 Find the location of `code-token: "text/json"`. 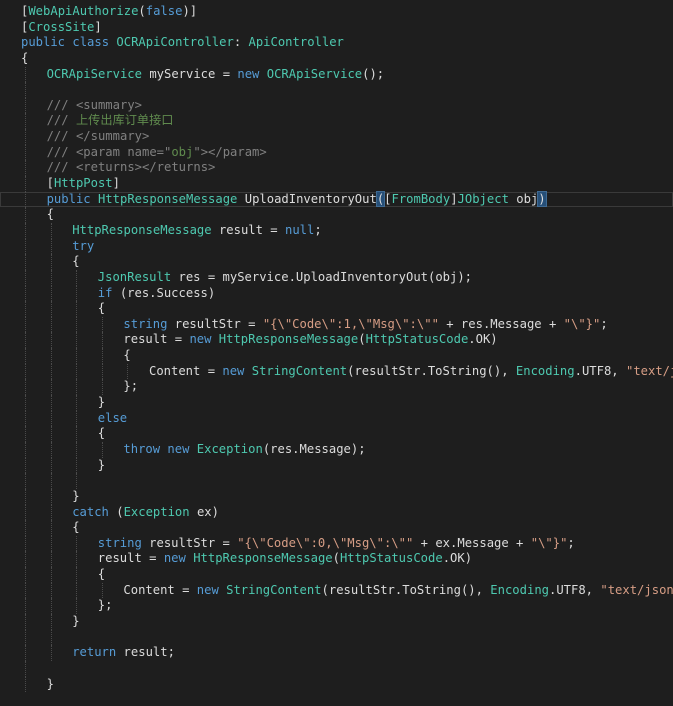

code-token: "text/json" is located at coordinates (636, 589).